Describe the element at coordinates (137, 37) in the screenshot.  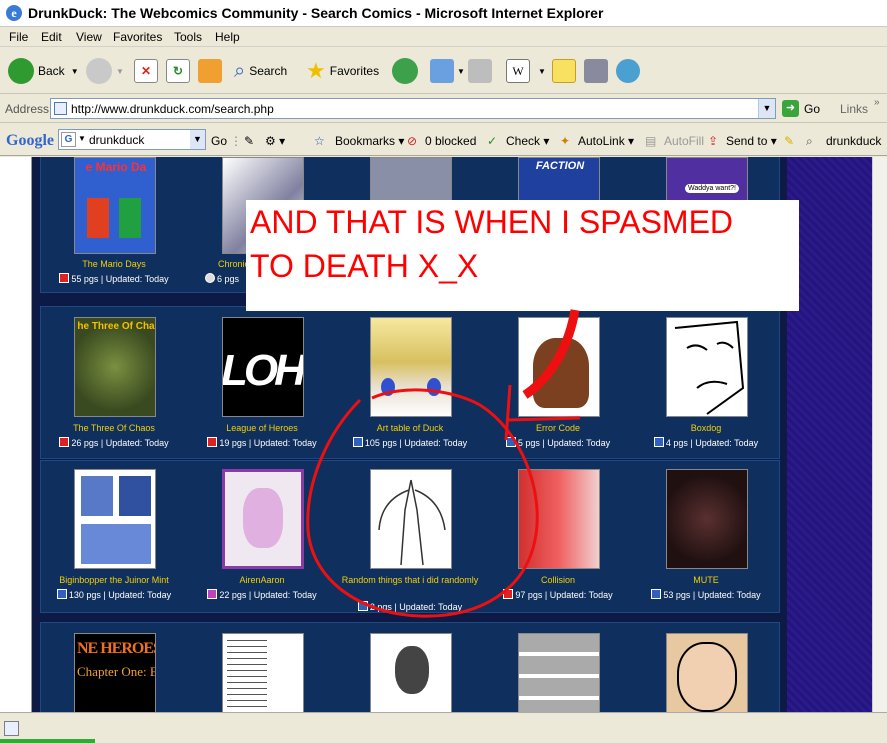
I see `menu-favorites: Favorites` at that location.